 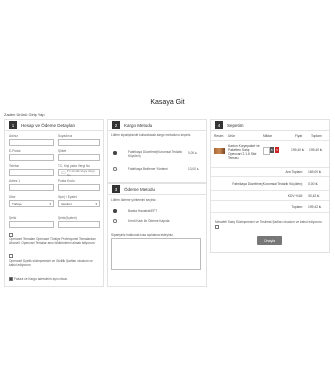 I want to click on address1-field, so click(x=31, y=187).